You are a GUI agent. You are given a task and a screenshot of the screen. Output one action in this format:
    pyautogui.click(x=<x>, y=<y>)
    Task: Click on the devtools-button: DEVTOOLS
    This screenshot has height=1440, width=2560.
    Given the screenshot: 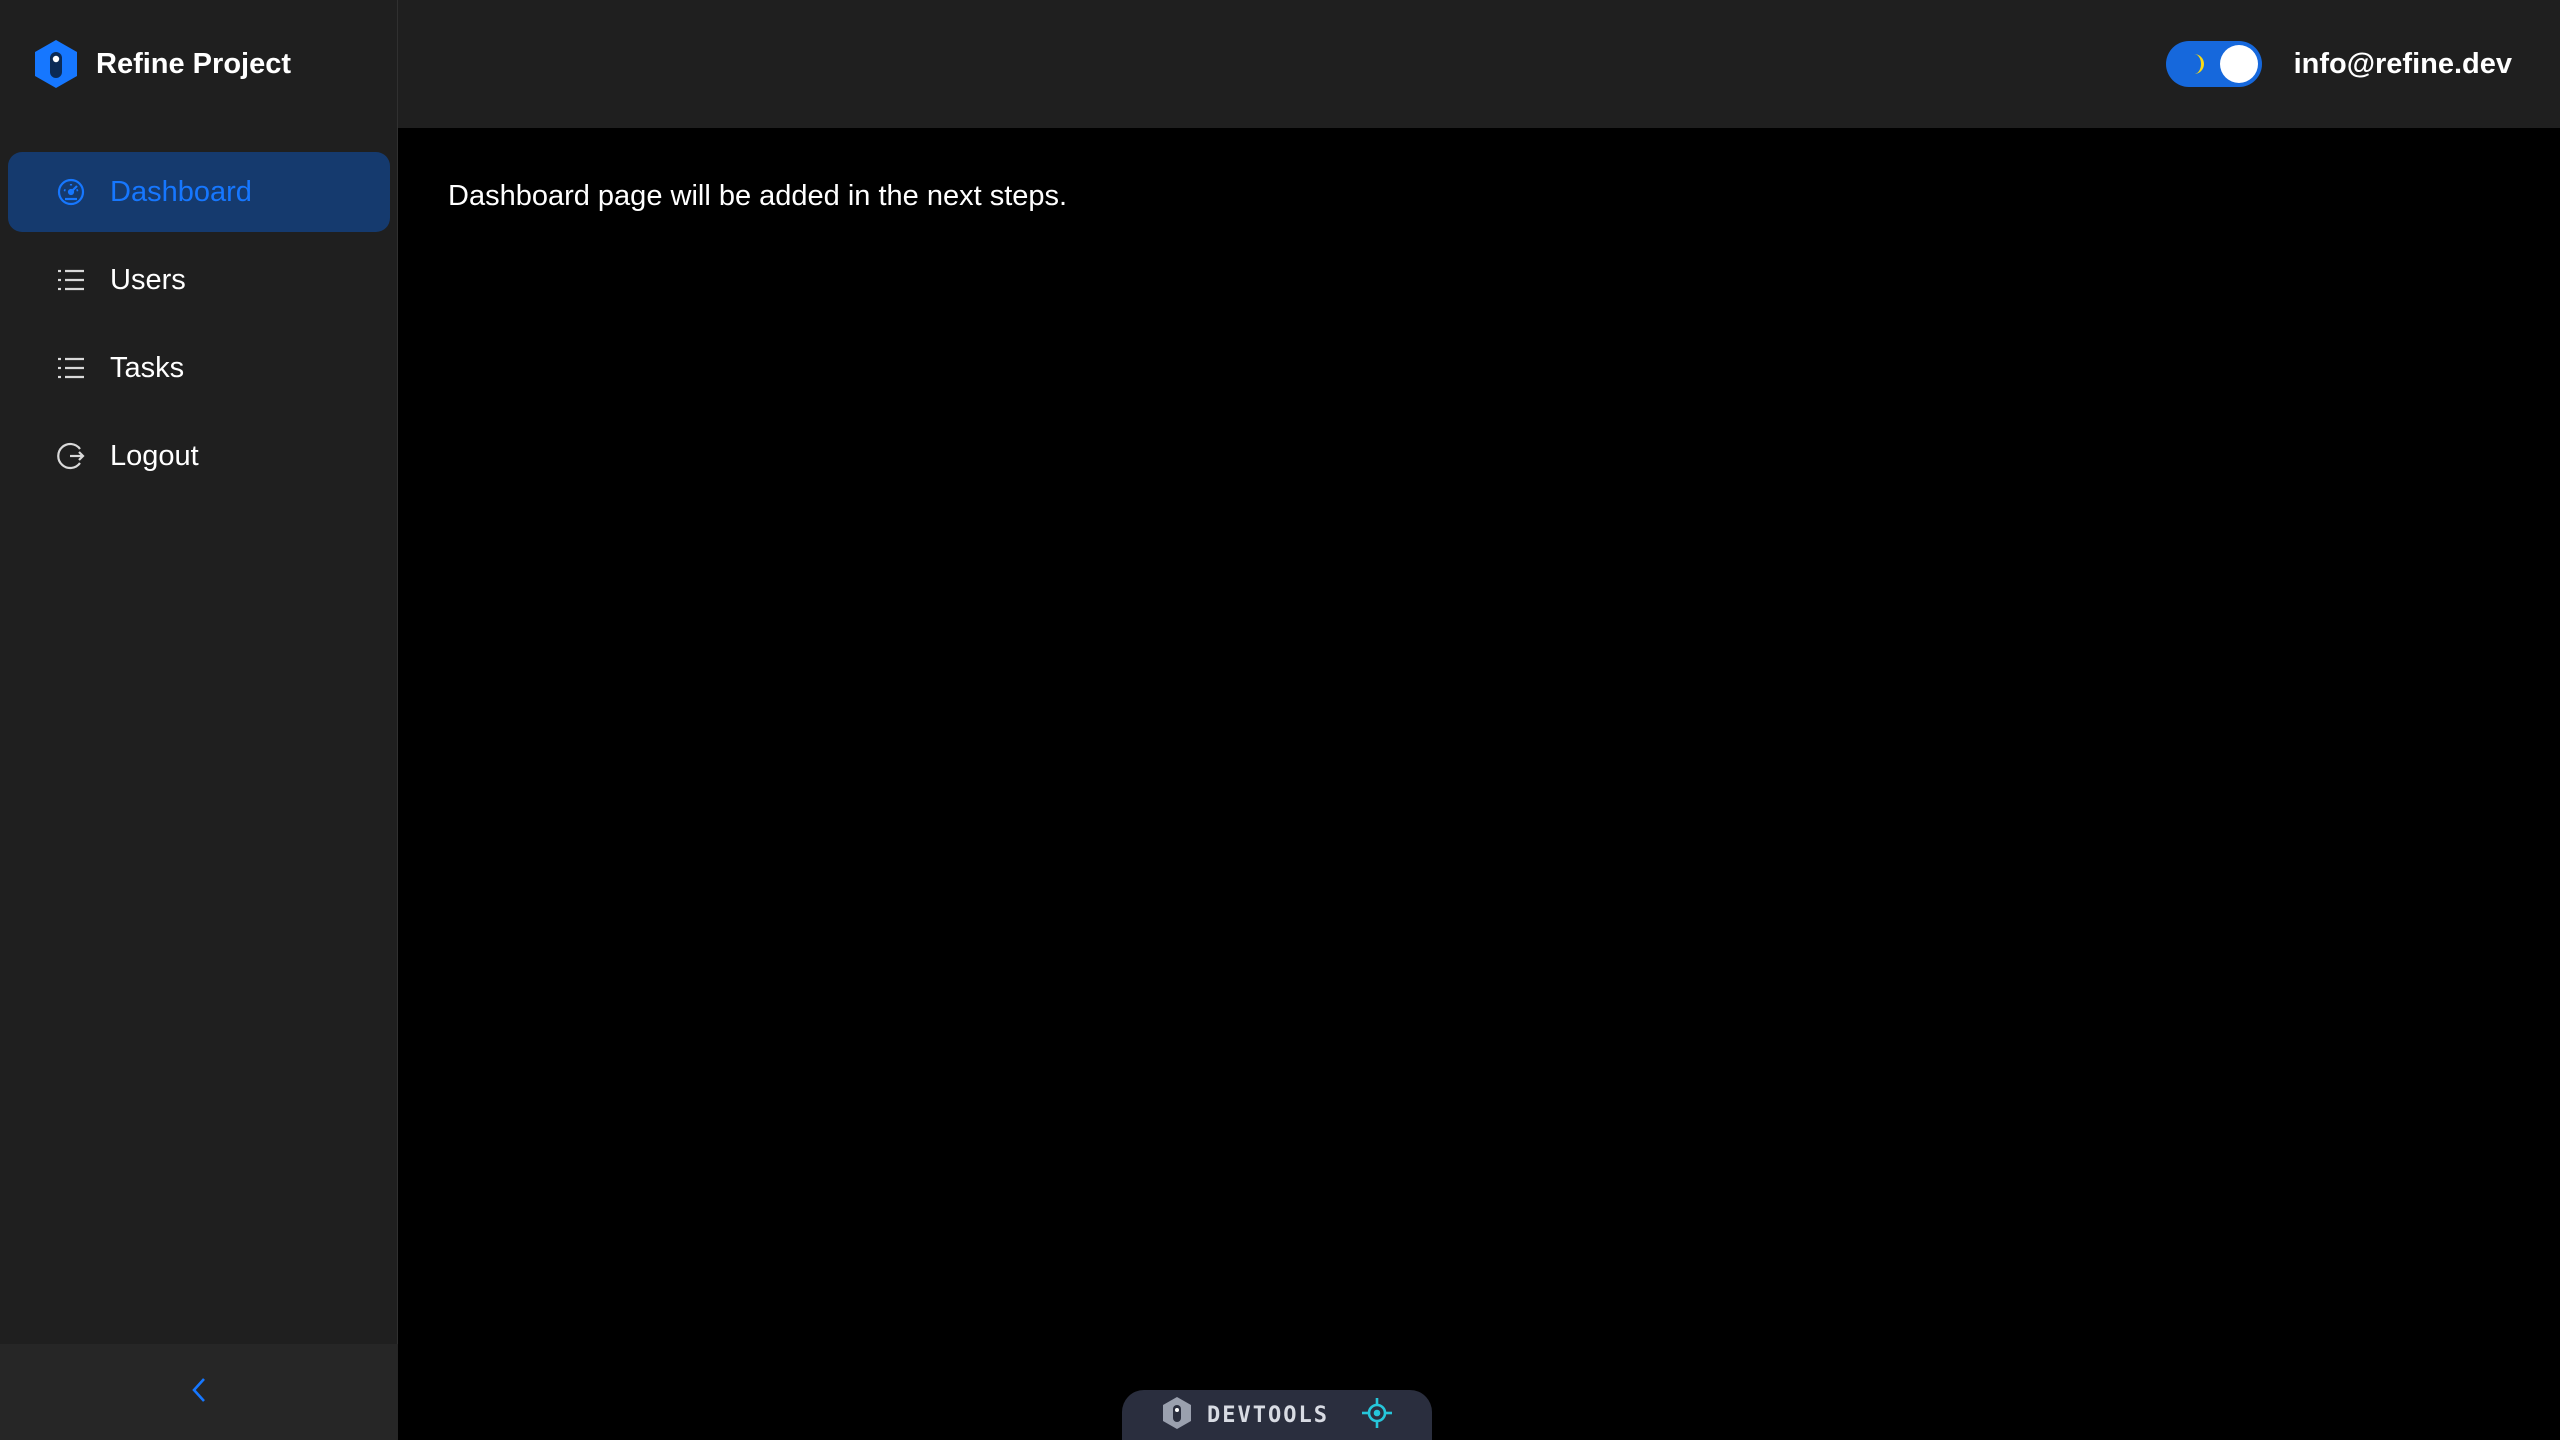 What is the action you would take?
    pyautogui.click(x=1277, y=1415)
    